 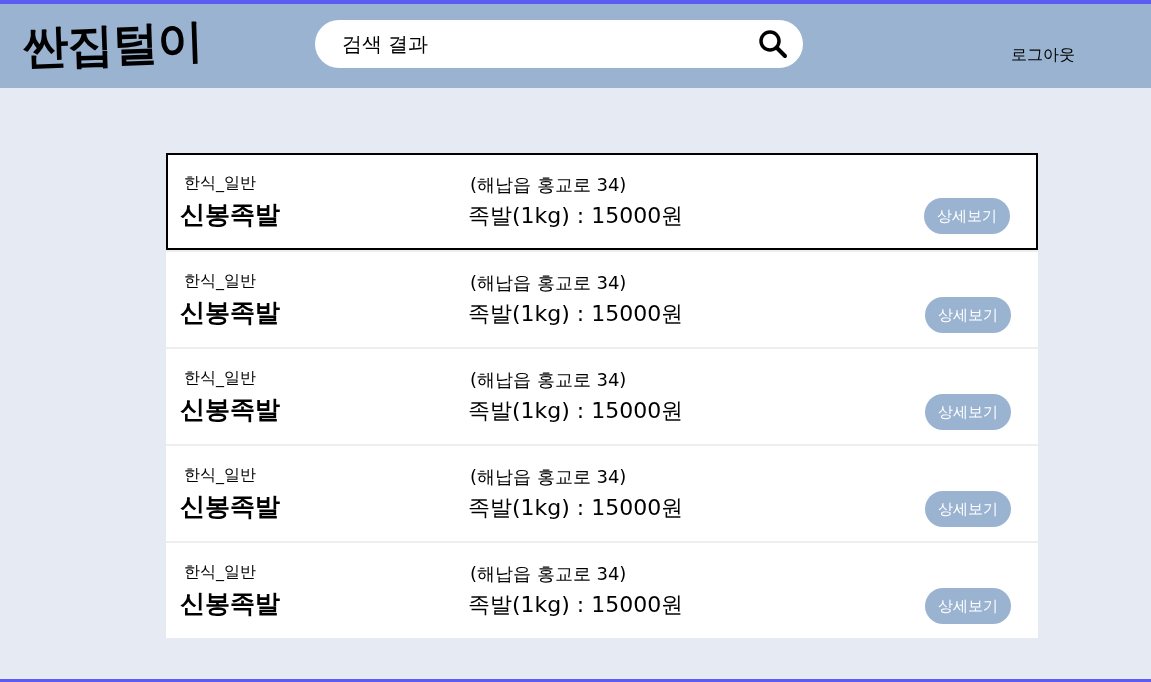 I want to click on search-icon, so click(x=773, y=44).